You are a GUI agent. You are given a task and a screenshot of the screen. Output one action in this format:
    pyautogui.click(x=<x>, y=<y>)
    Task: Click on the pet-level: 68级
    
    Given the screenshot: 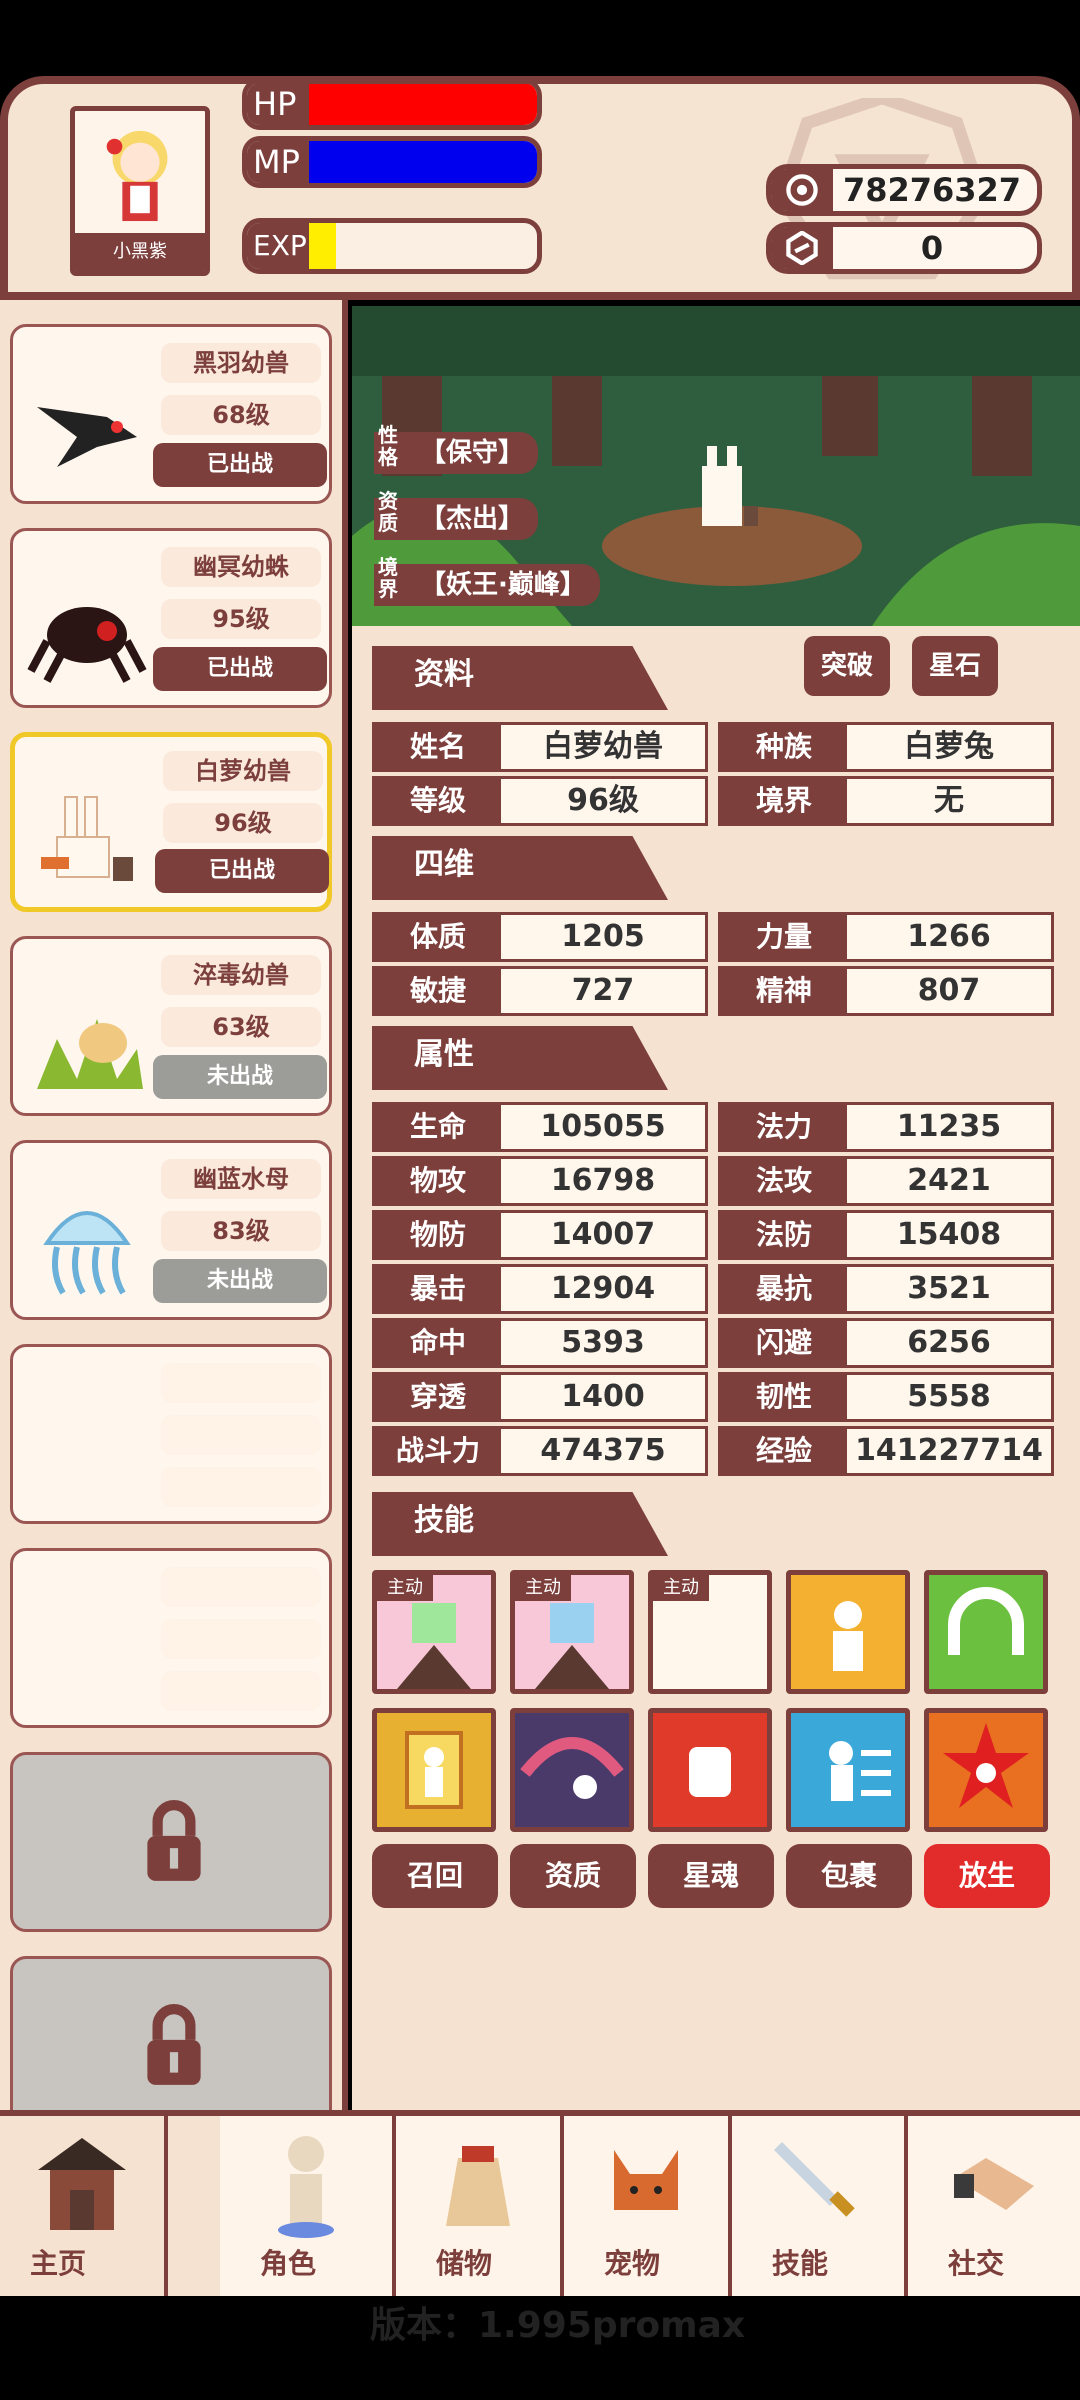 What is the action you would take?
    pyautogui.click(x=241, y=415)
    